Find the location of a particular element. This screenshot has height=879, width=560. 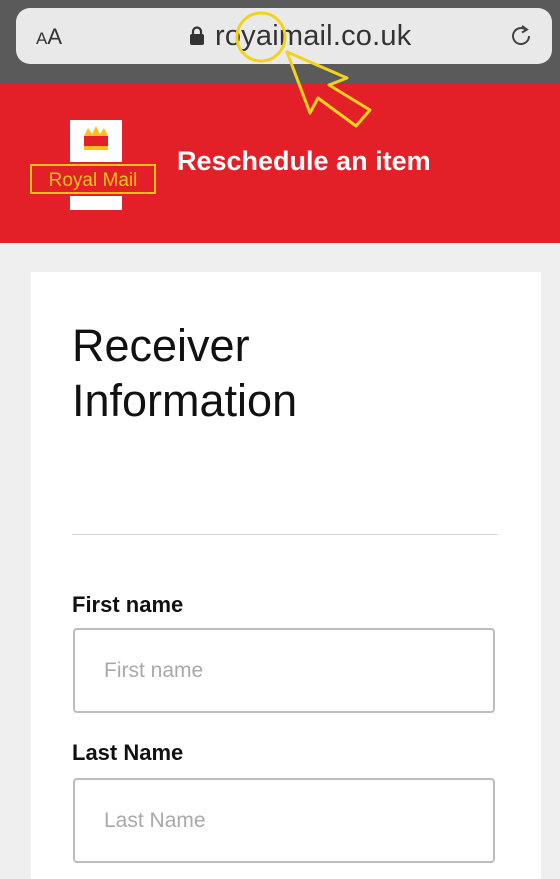

first-name-input is located at coordinates (284, 670).